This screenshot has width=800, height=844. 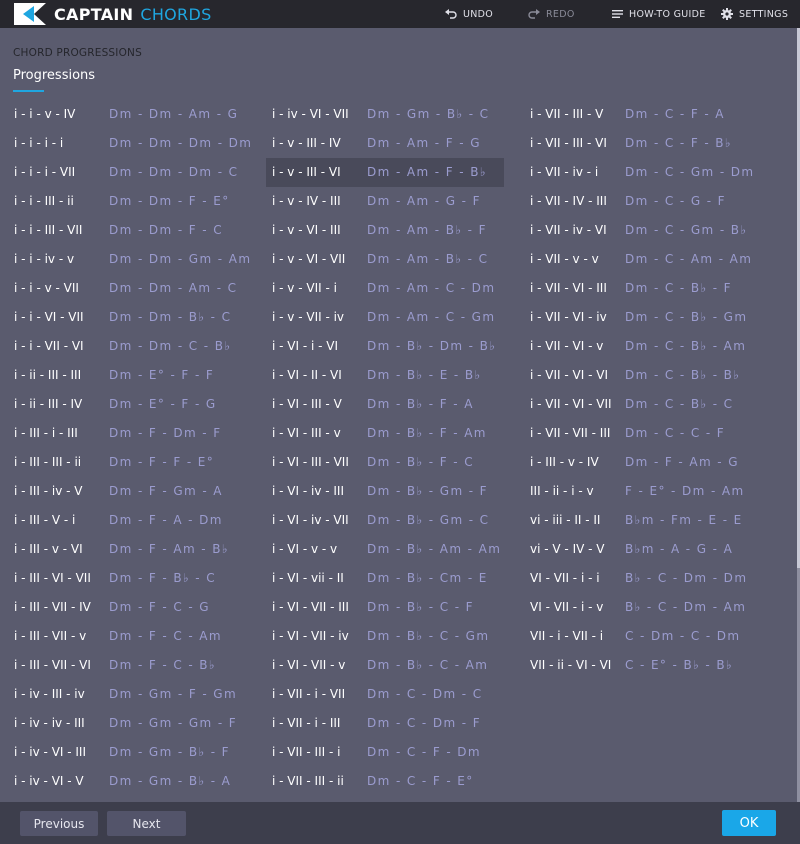 What do you see at coordinates (39, 143) in the screenshot?
I see `progression-numerals: i - i - i - i` at bounding box center [39, 143].